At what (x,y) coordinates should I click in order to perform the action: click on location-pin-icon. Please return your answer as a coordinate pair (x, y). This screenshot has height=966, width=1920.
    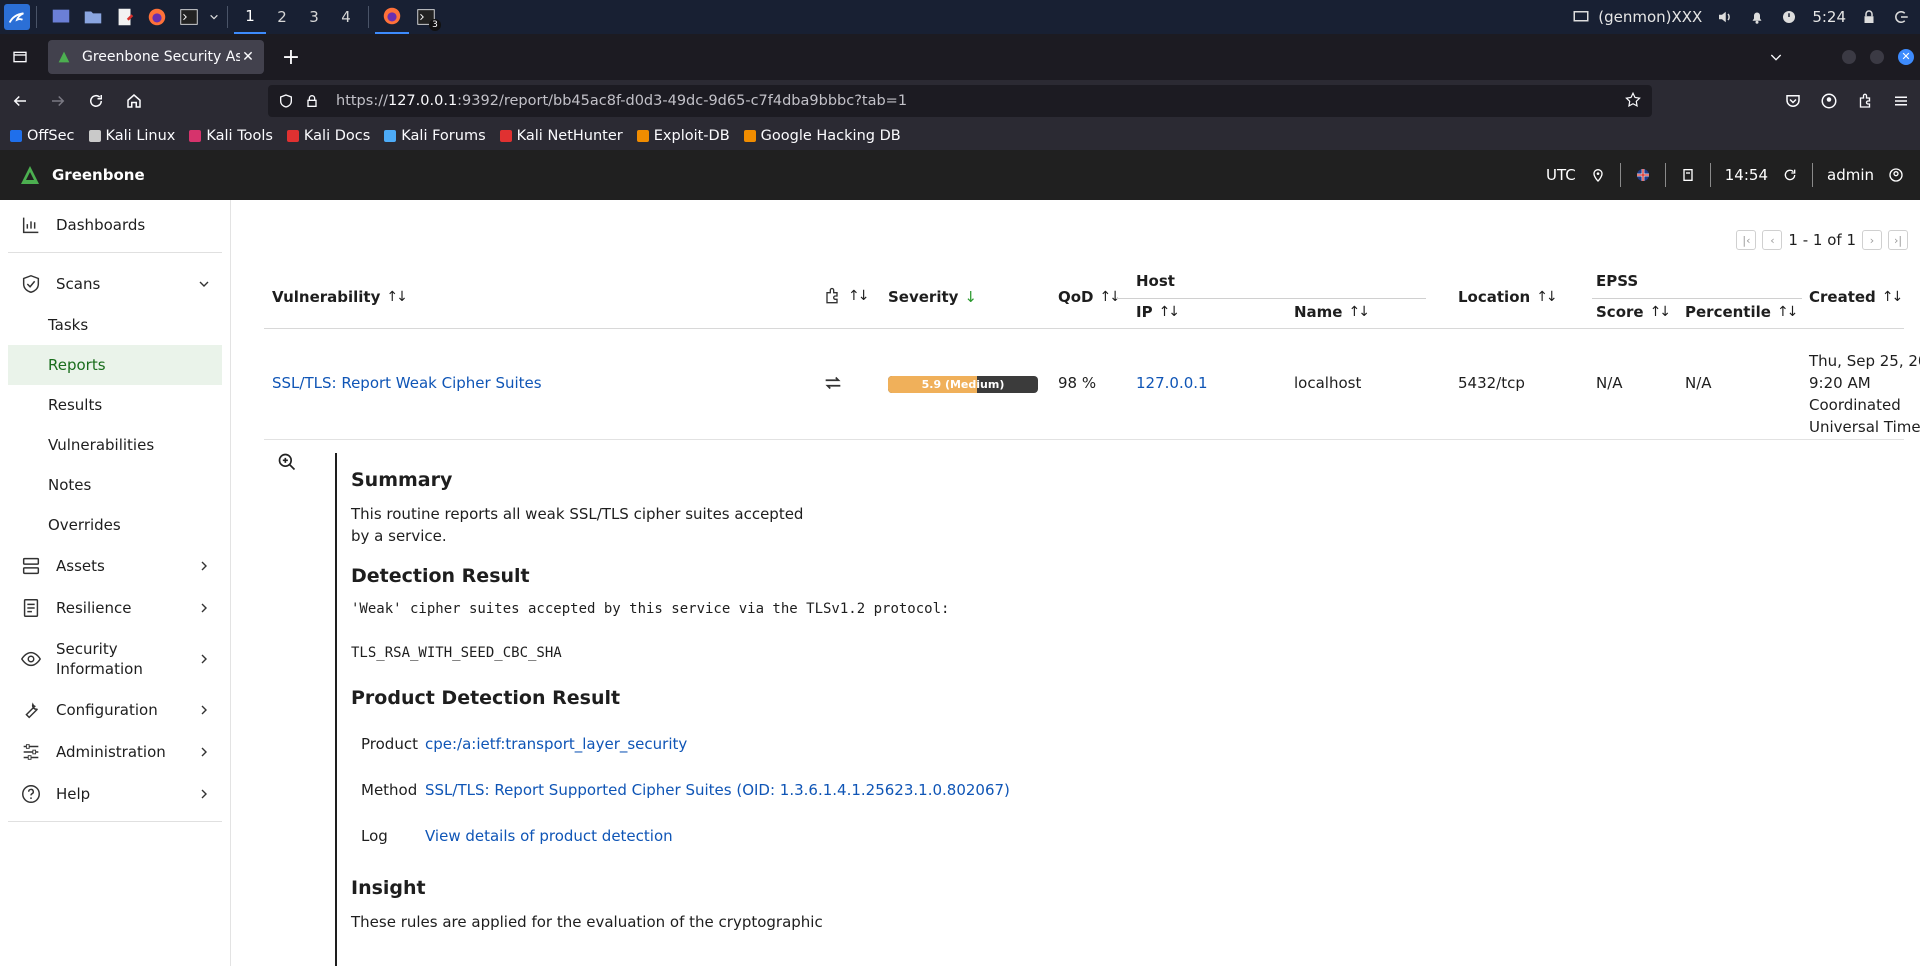
    Looking at the image, I should click on (1598, 175).